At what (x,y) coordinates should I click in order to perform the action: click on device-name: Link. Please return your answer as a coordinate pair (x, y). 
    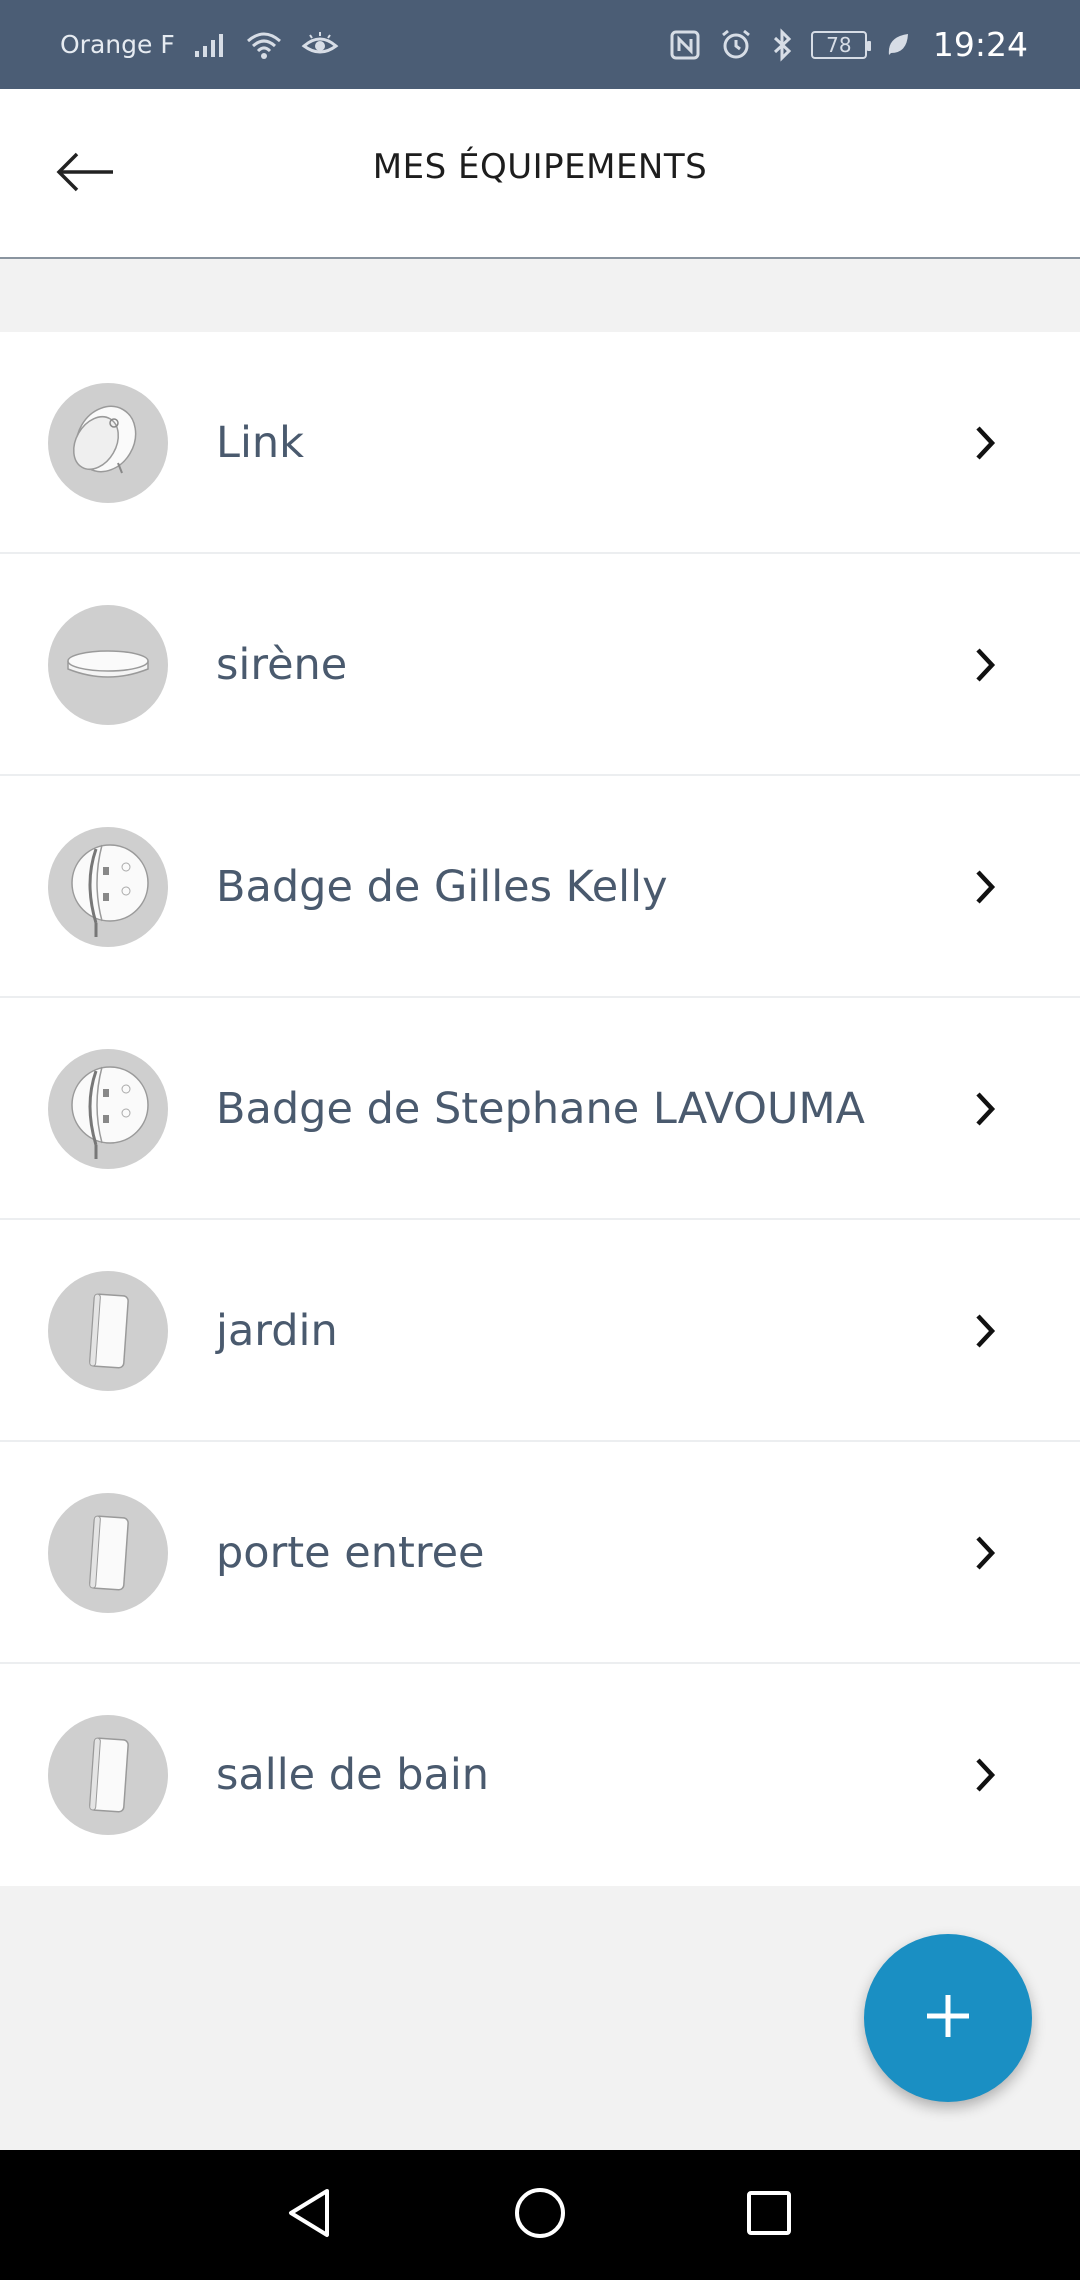
    Looking at the image, I should click on (260, 443).